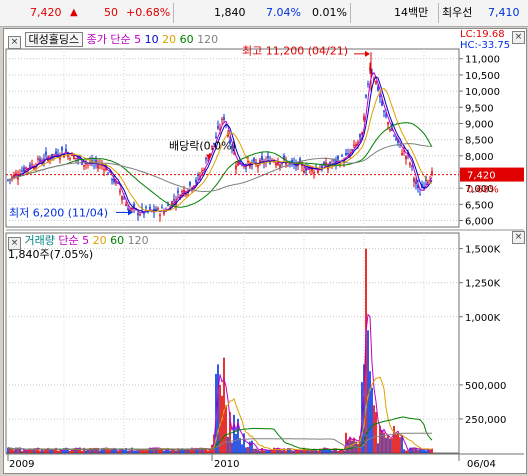 The height and width of the screenshot is (476, 528). Describe the element at coordinates (479, 222) in the screenshot. I see `price-tick-label: 6,000` at that location.